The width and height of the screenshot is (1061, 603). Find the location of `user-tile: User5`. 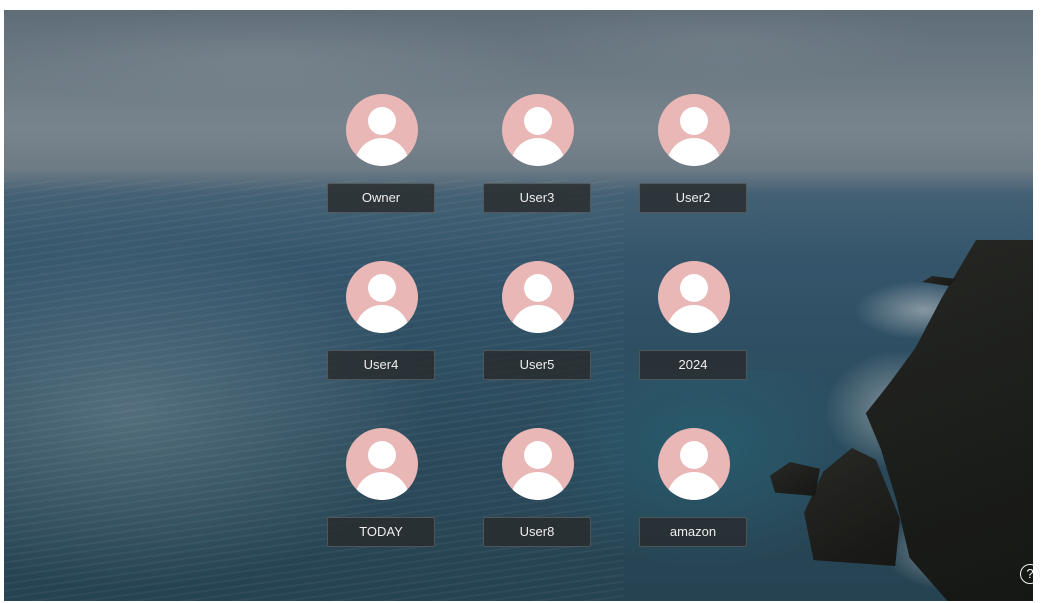

user-tile: User5 is located at coordinates (538, 326).